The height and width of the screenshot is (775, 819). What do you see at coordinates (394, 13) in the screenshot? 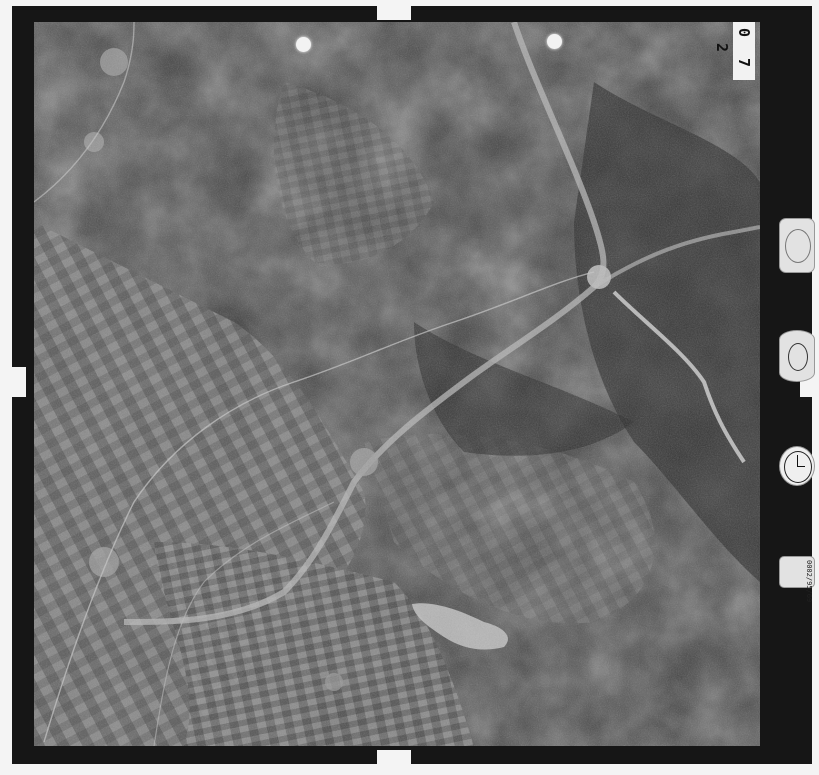
I see `top-notch` at bounding box center [394, 13].